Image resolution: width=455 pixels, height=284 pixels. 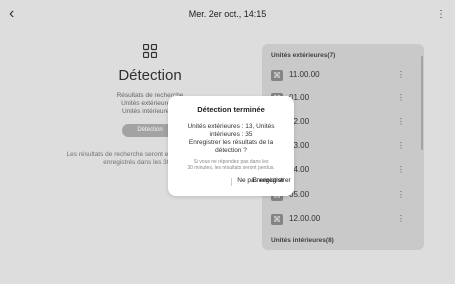 What do you see at coordinates (231, 126) in the screenshot?
I see `dialog-body-line: Unités extérieures : 13, Unités` at bounding box center [231, 126].